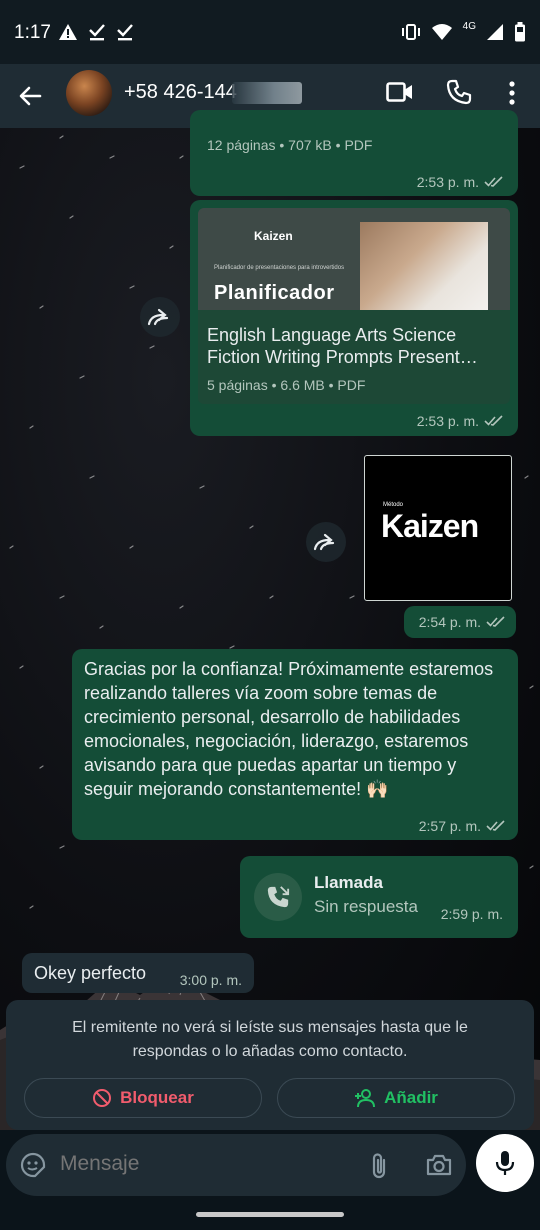 This screenshot has height=1230, width=540. I want to click on status-time: 1:17, so click(32, 32).